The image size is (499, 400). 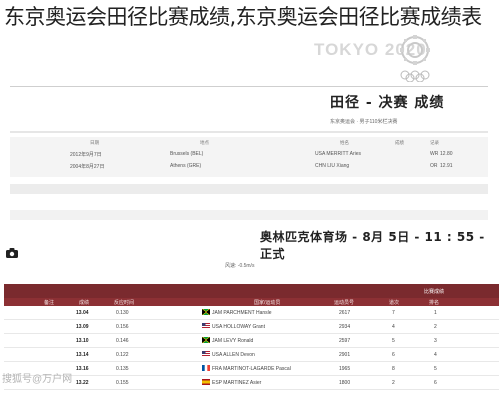 What do you see at coordinates (251, 302) in the screenshot?
I see `results-header-row: 排名 道次 运动员号 国家/运动员 反应时间 成绩 备注` at bounding box center [251, 302].